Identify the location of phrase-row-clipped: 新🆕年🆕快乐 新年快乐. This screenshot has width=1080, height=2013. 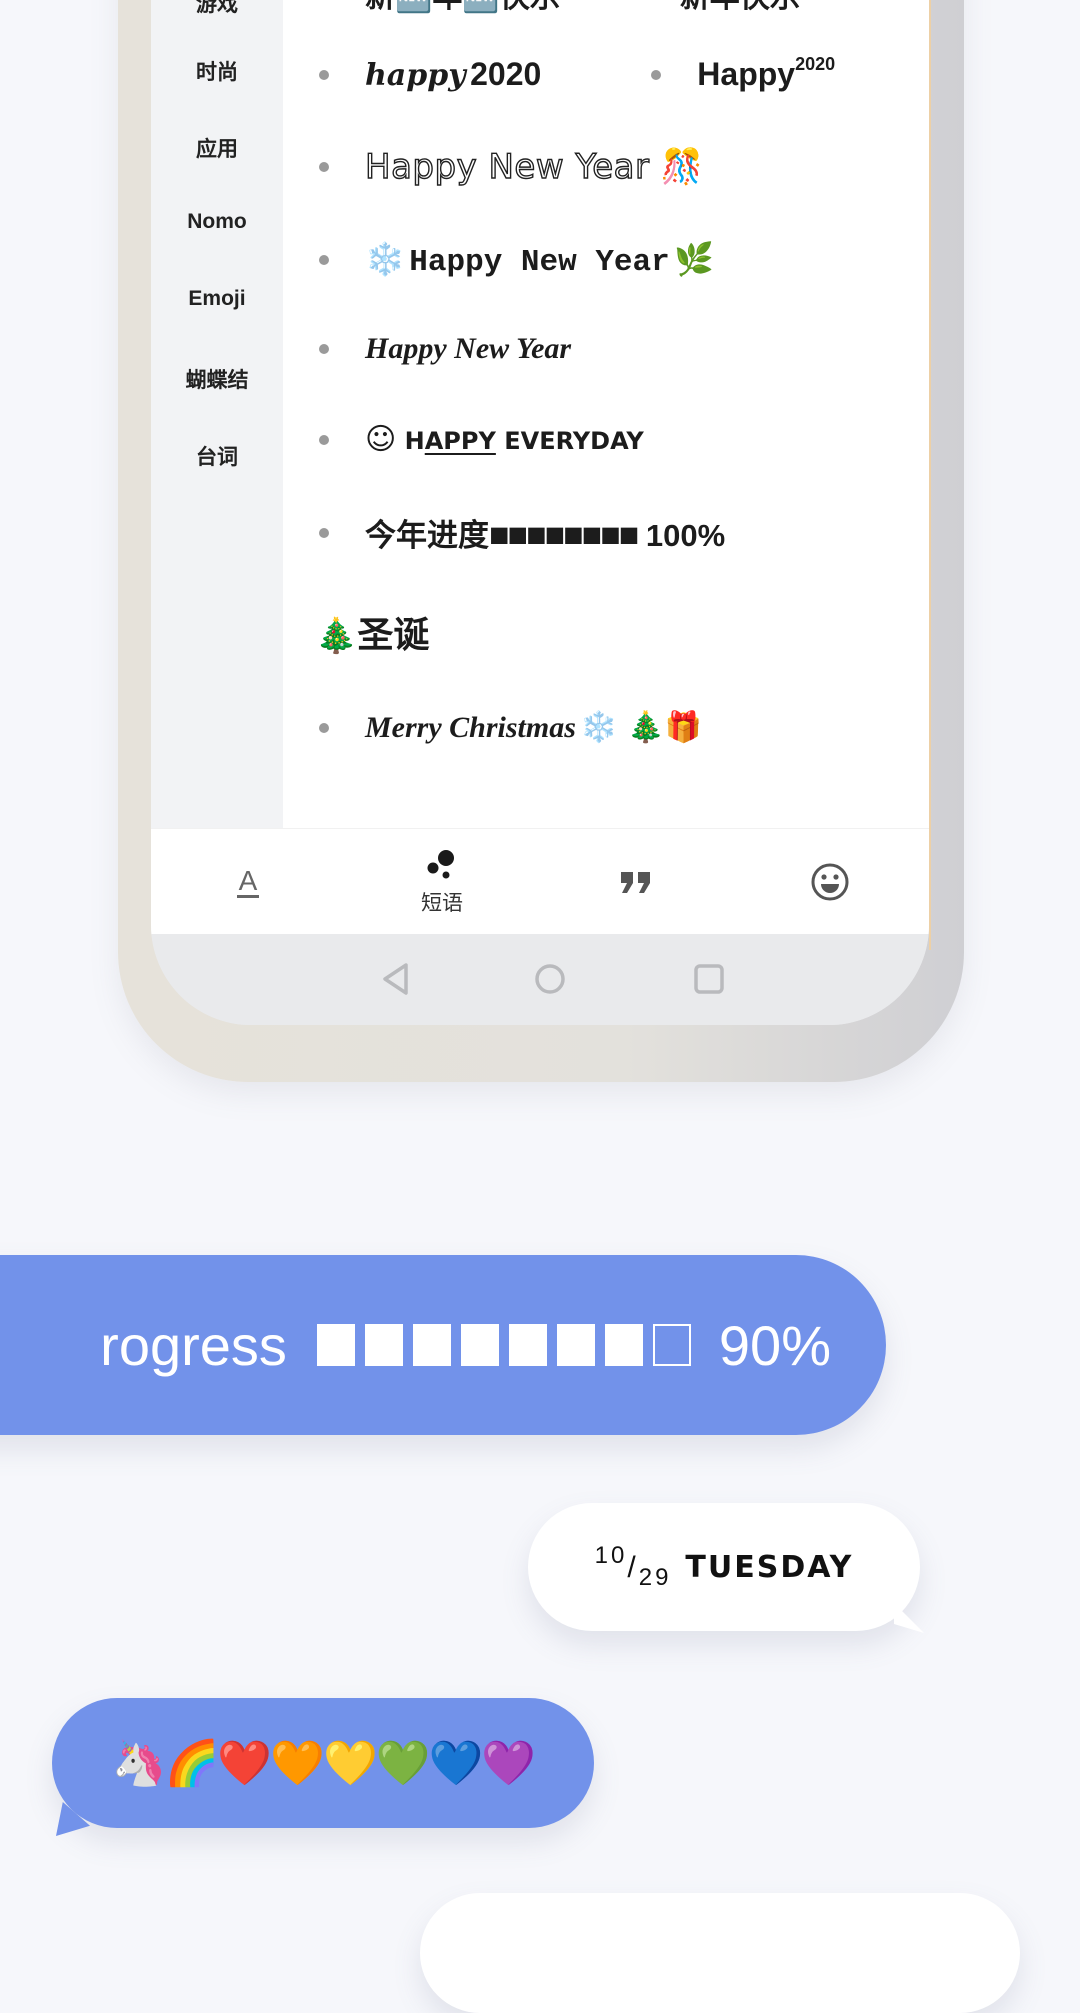
(541, 8).